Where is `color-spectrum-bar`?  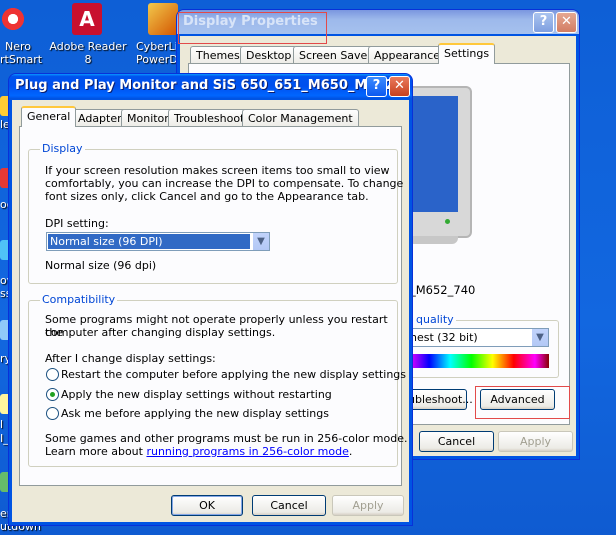 color-spectrum-bar is located at coordinates (478, 361).